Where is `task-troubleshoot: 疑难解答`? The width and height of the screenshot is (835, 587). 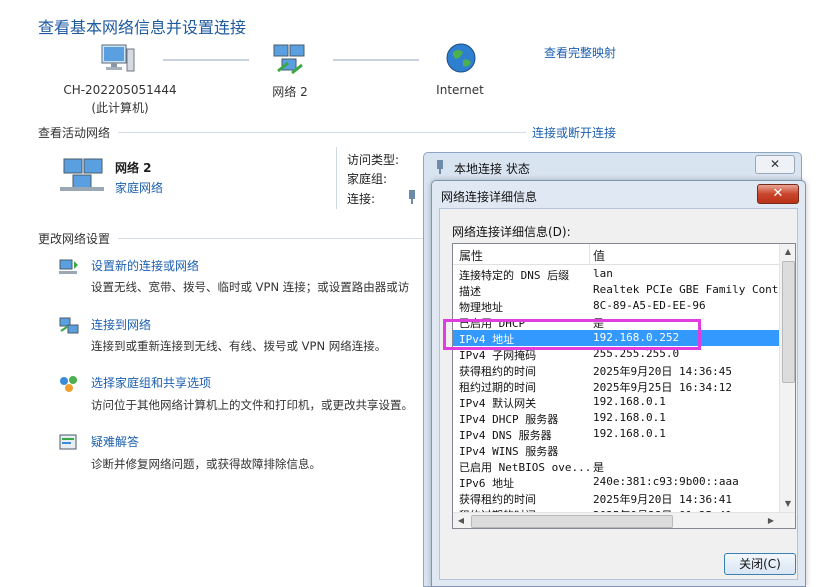 task-troubleshoot: 疑难解答 is located at coordinates (115, 441).